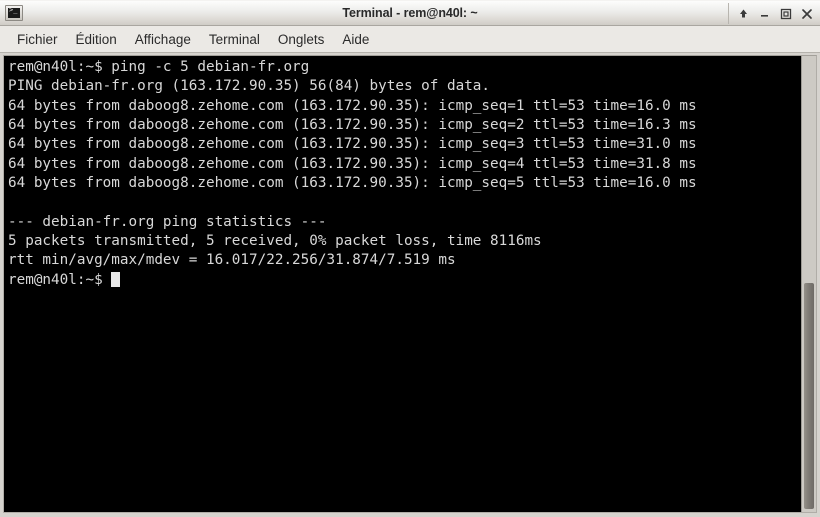 This screenshot has height=517, width=820. I want to click on menu-item-edition: Édition, so click(96, 39).